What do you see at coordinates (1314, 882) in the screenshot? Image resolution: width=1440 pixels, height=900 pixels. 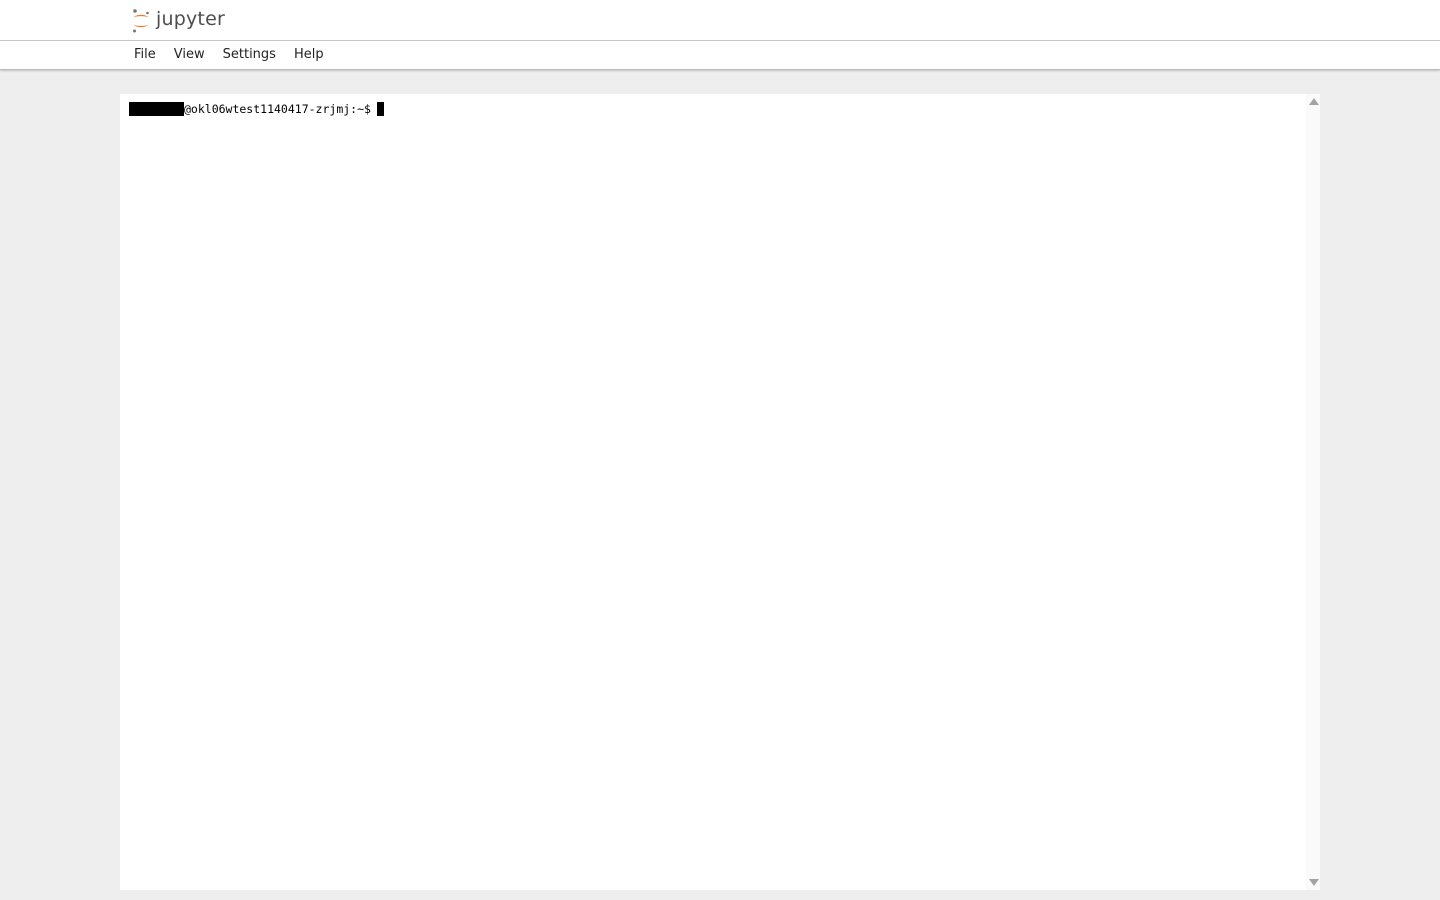 I see `scroll-down-arrow-icon` at bounding box center [1314, 882].